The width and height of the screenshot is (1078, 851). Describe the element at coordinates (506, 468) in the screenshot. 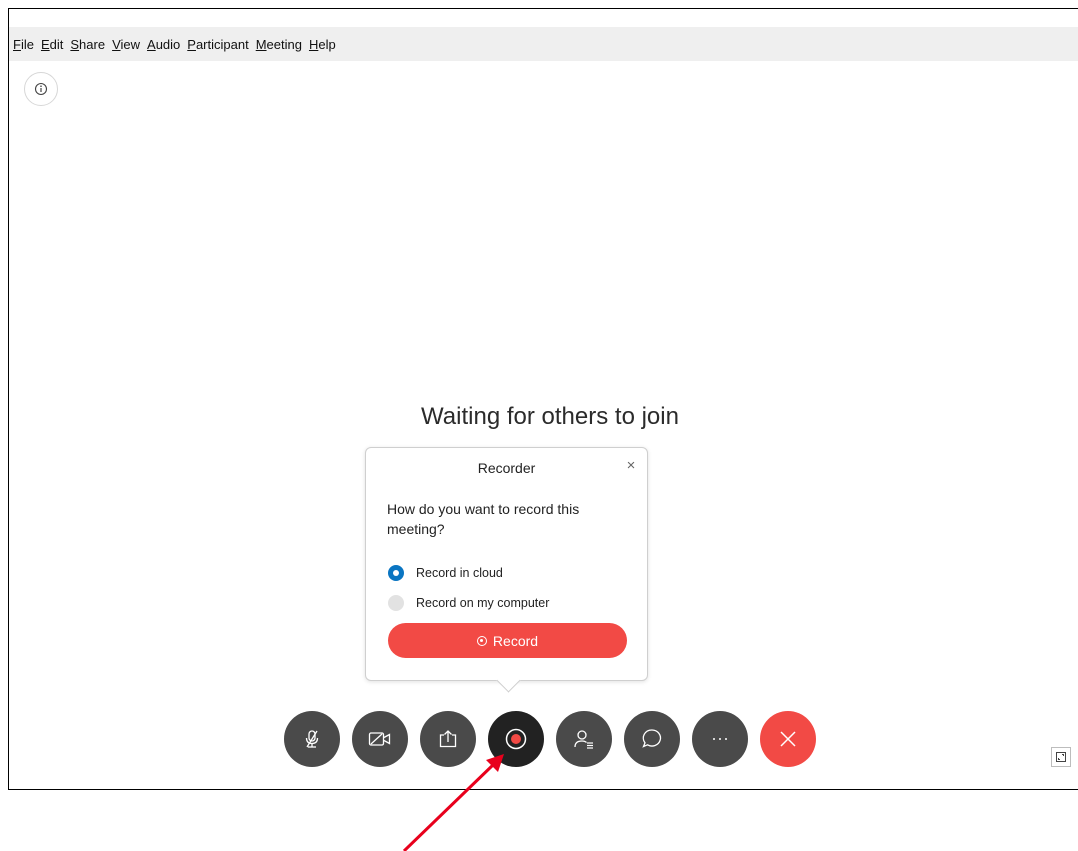

I see `recorder-title: Recorder` at that location.